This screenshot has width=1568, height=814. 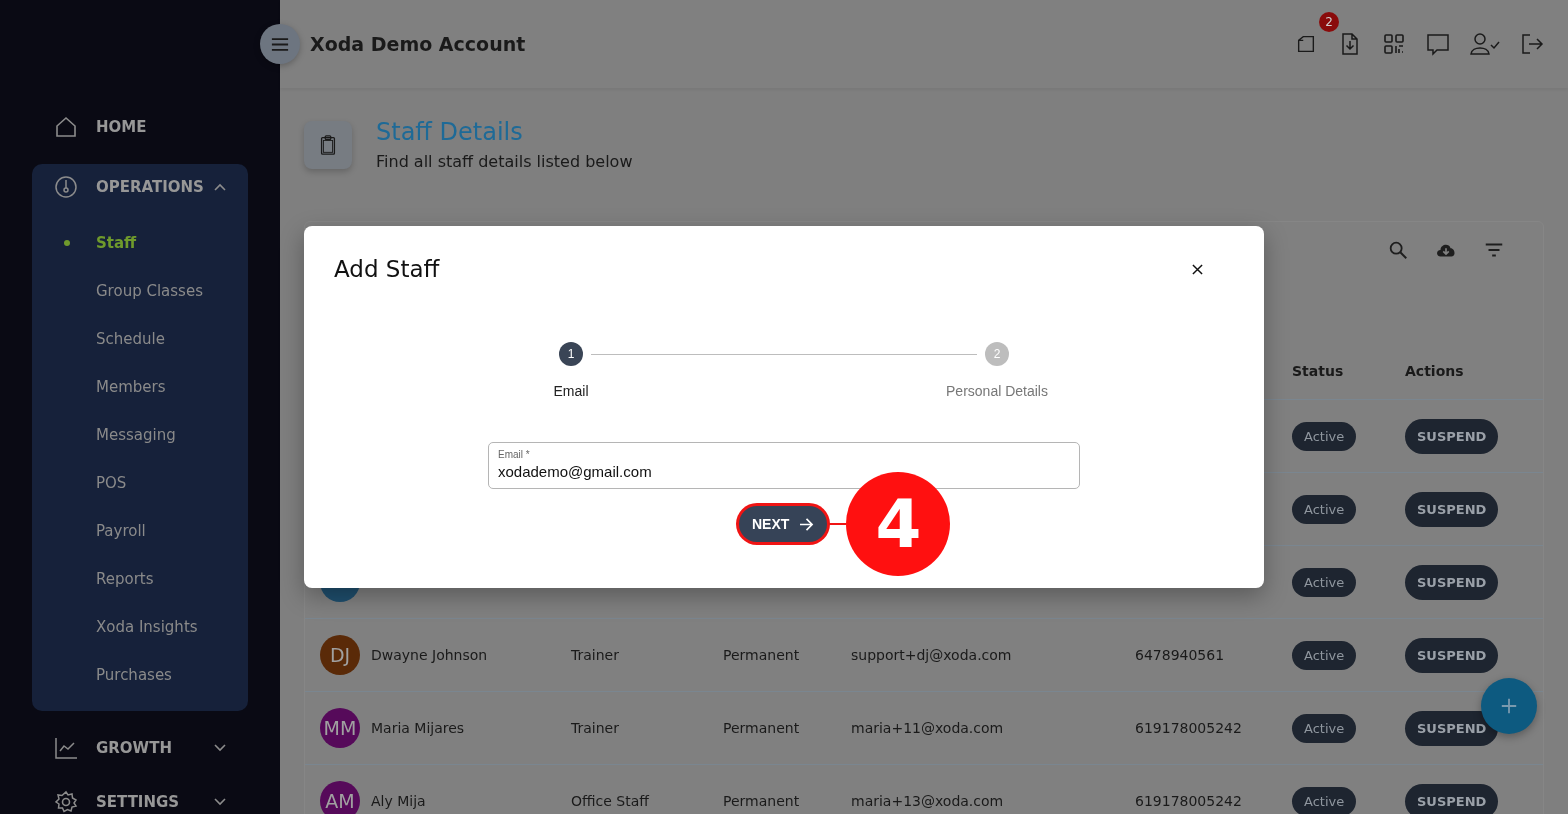 What do you see at coordinates (140, 435) in the screenshot?
I see `nav-subitem: Messaging` at bounding box center [140, 435].